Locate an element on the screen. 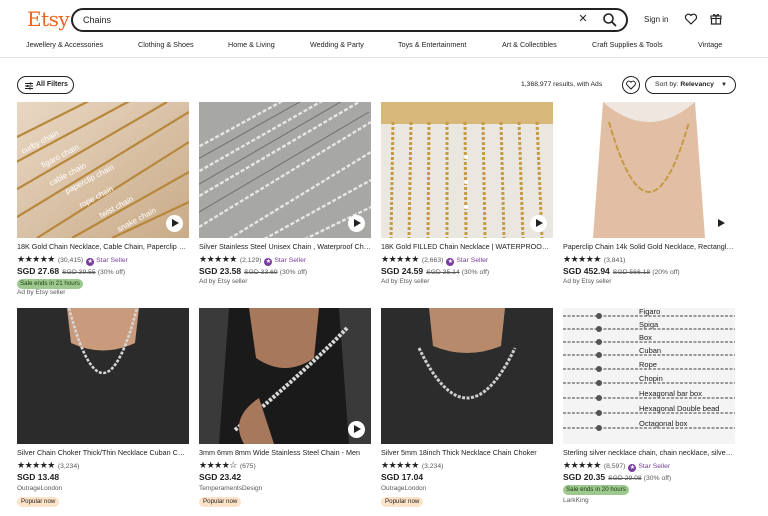  gift-icon is located at coordinates (716, 19).